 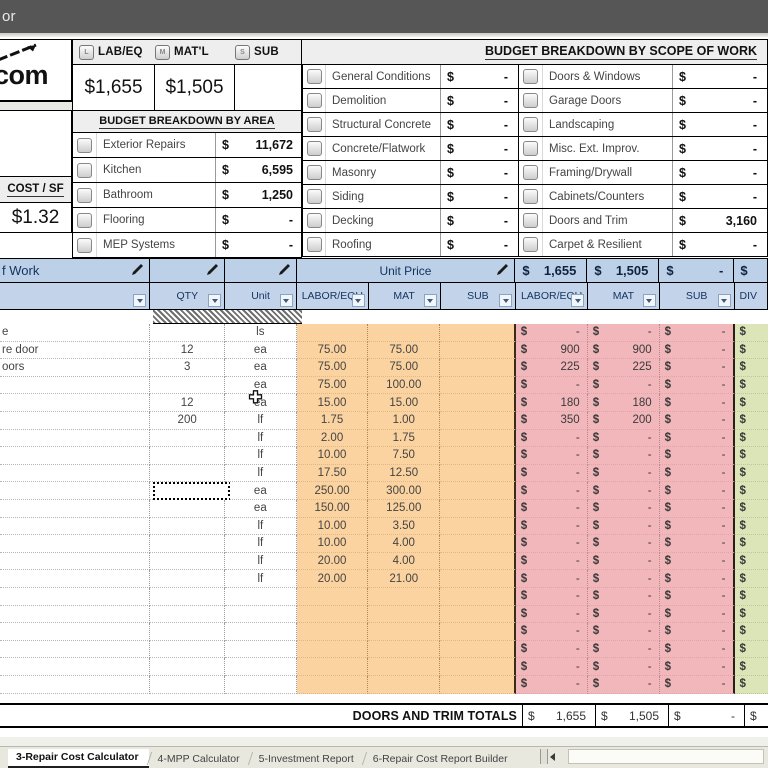 What do you see at coordinates (643, 101) in the screenshot?
I see `scope-row: Garage Doors $ -` at bounding box center [643, 101].